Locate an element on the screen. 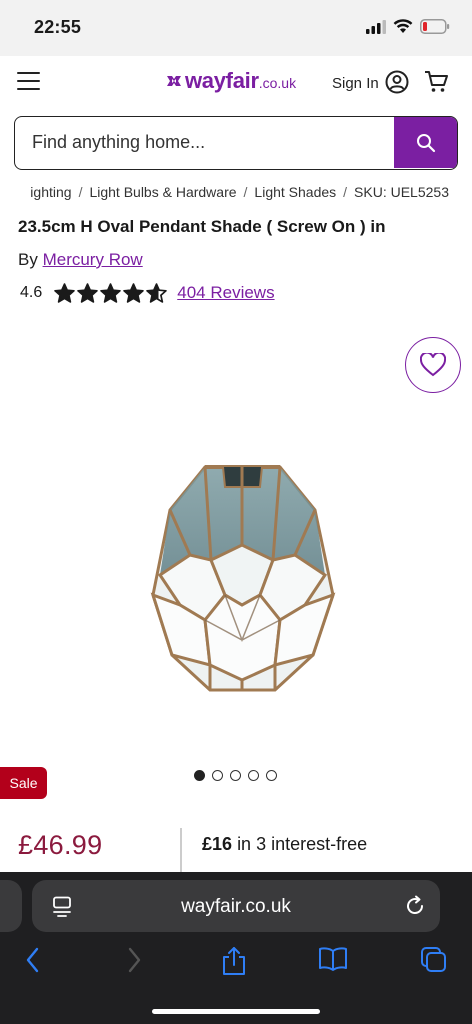 This screenshot has width=472, height=1024. rating-value: 4.6 is located at coordinates (31, 292).